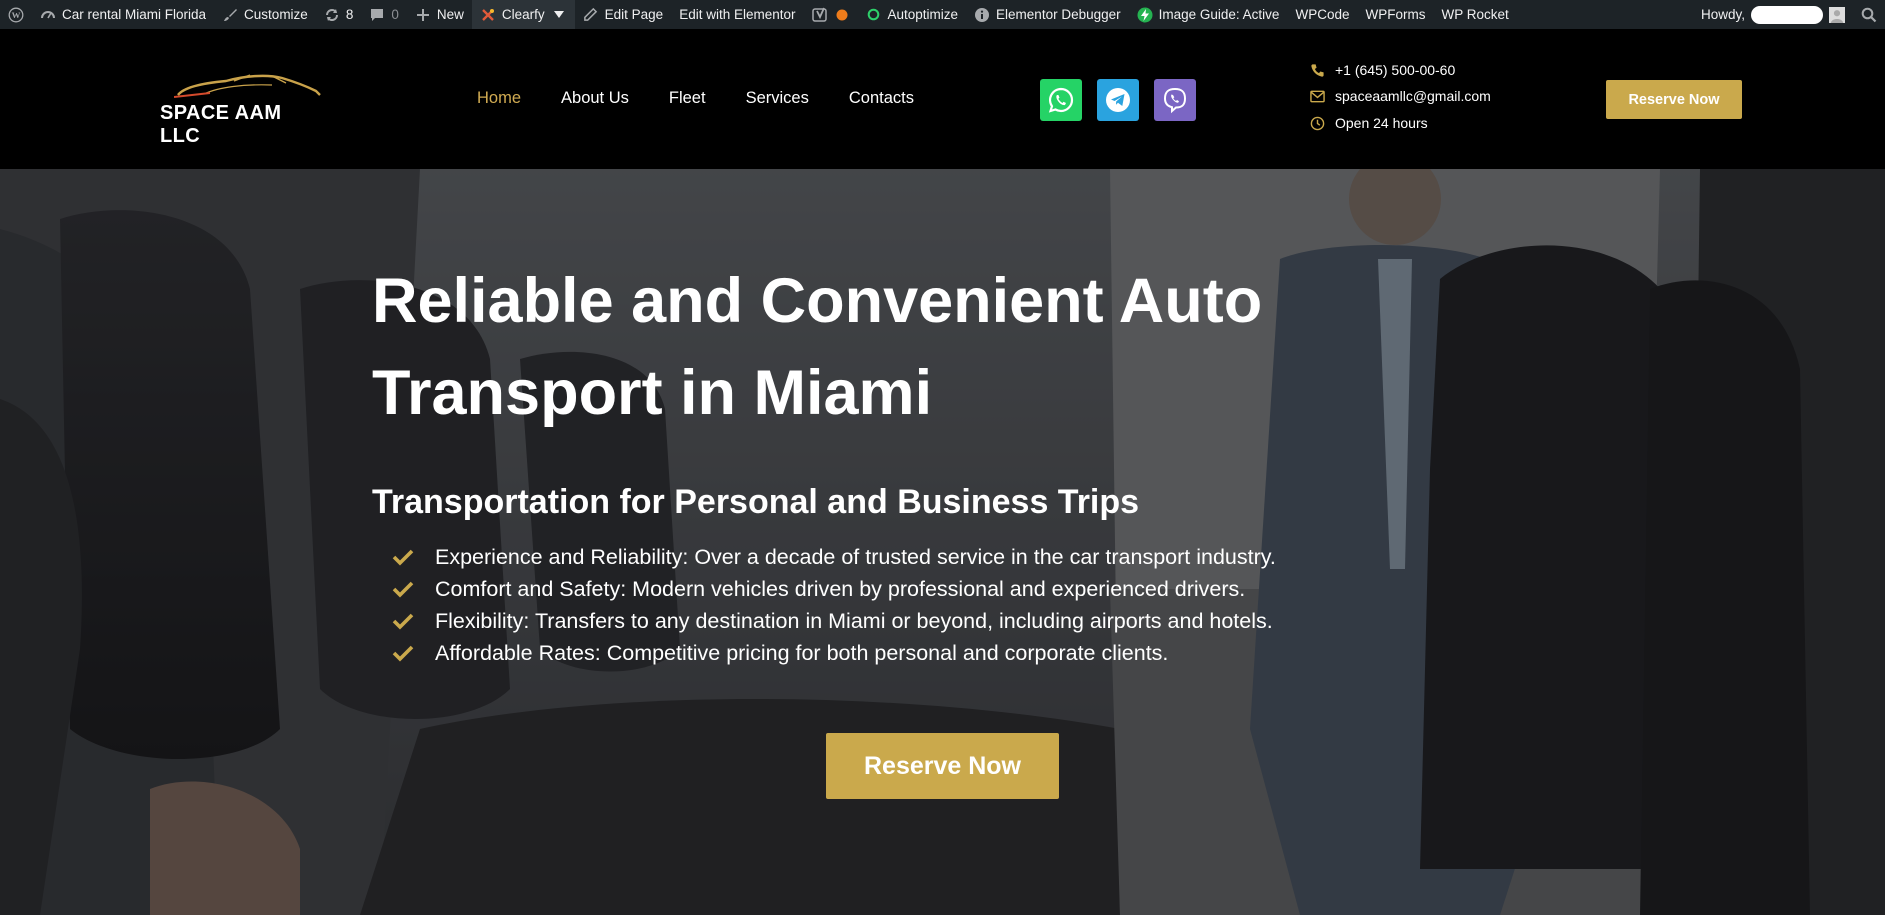  Describe the element at coordinates (1381, 123) in the screenshot. I see `opening-hours: Open 24 hours` at that location.